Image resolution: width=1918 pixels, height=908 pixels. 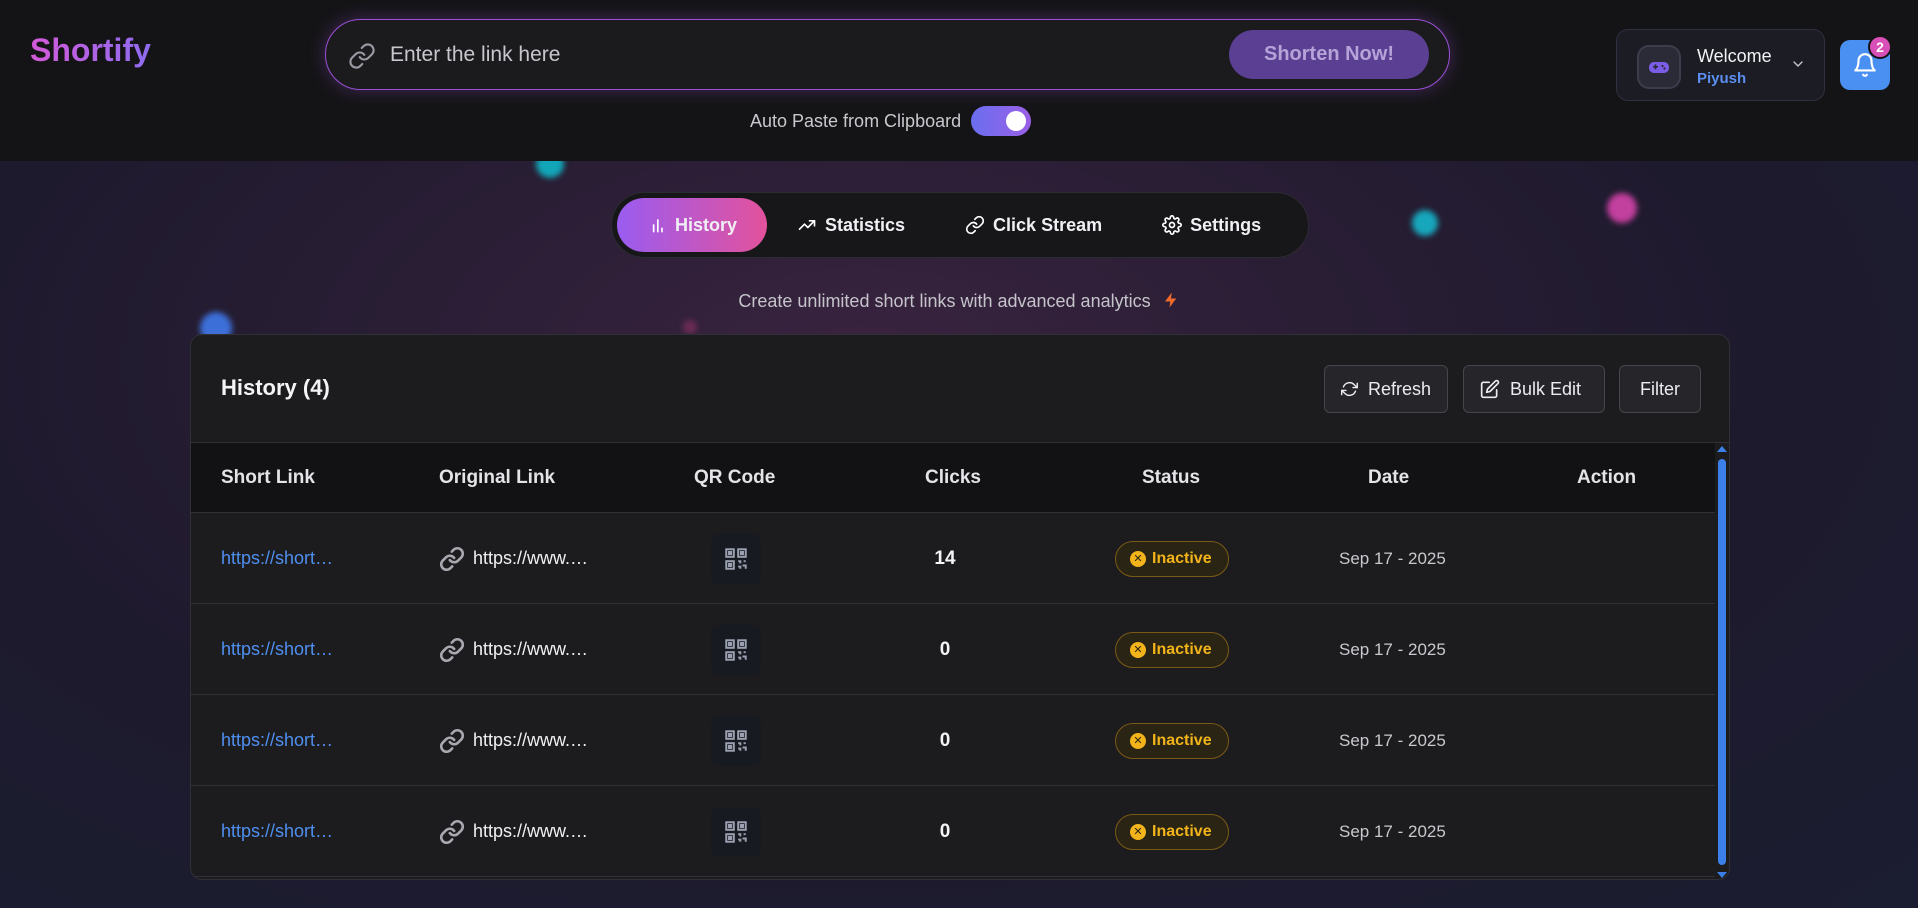 I want to click on filter-button: Filter, so click(x=1660, y=389).